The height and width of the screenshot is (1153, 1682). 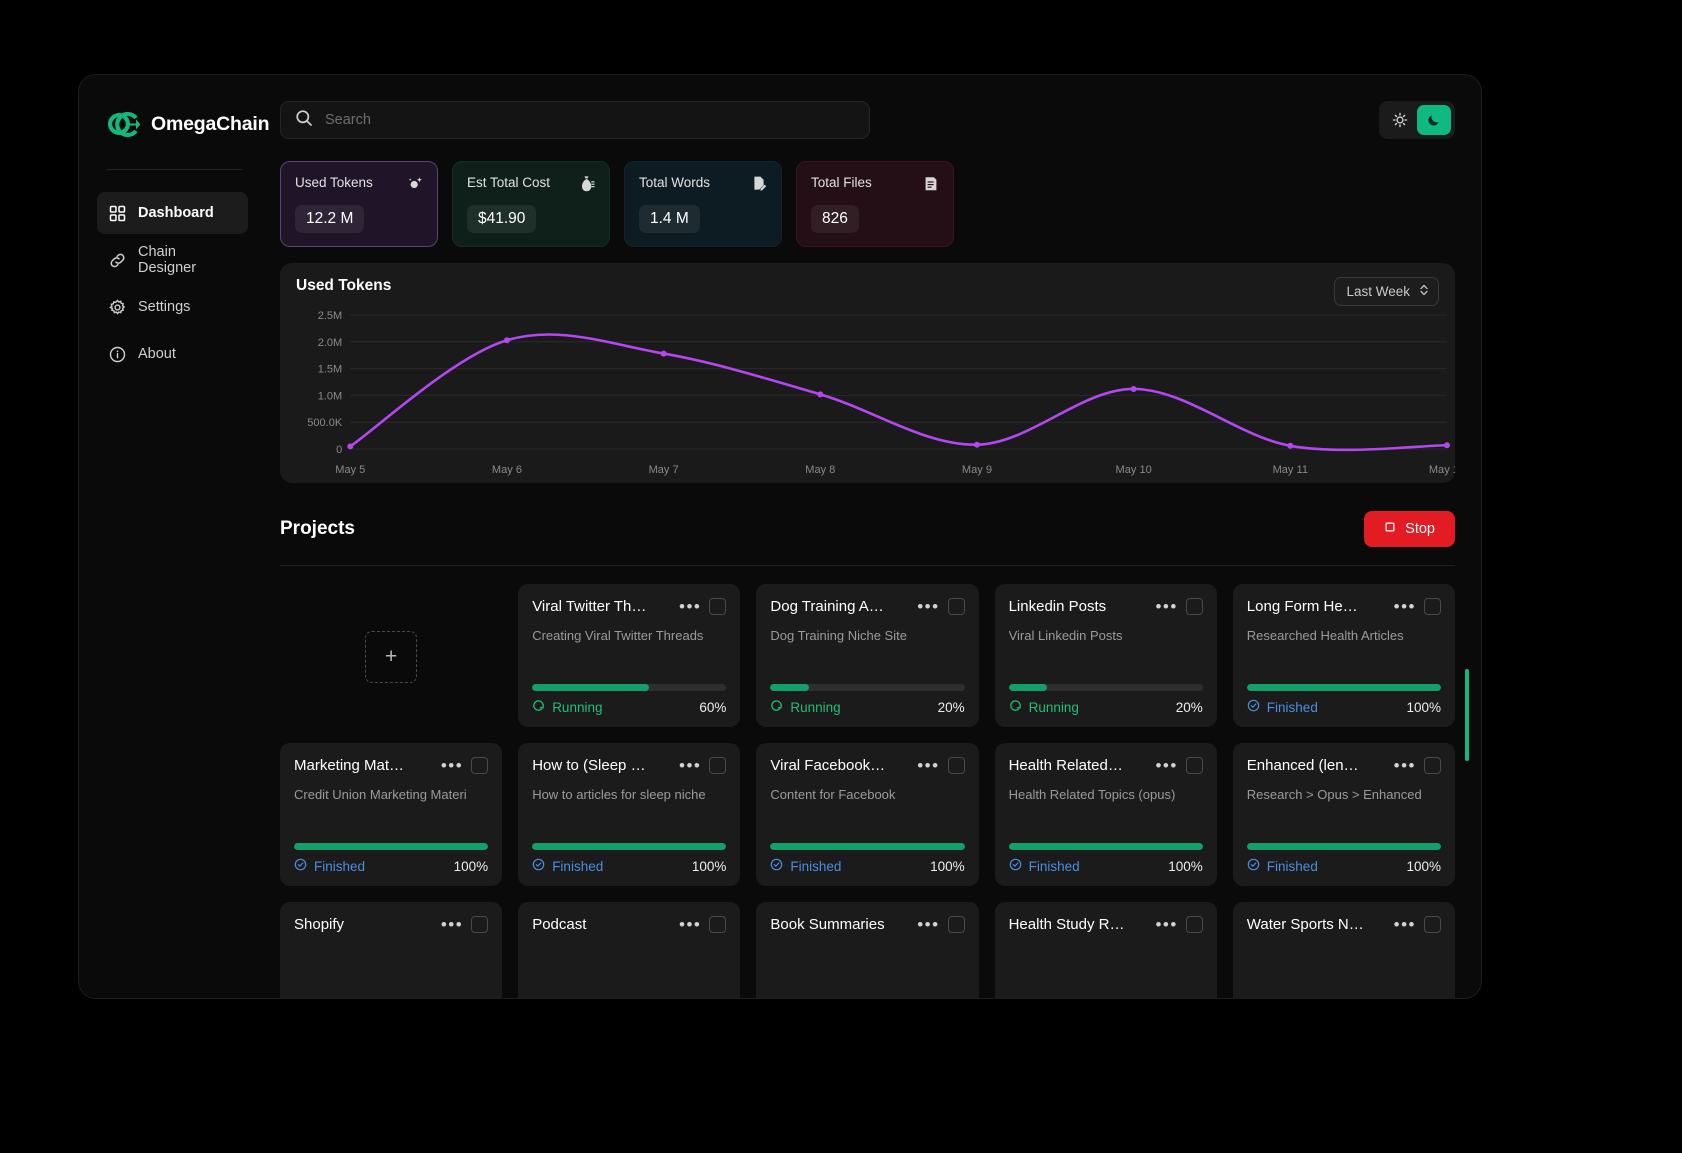 What do you see at coordinates (833, 794) in the screenshot?
I see `project-card-description: Content for Facebook` at bounding box center [833, 794].